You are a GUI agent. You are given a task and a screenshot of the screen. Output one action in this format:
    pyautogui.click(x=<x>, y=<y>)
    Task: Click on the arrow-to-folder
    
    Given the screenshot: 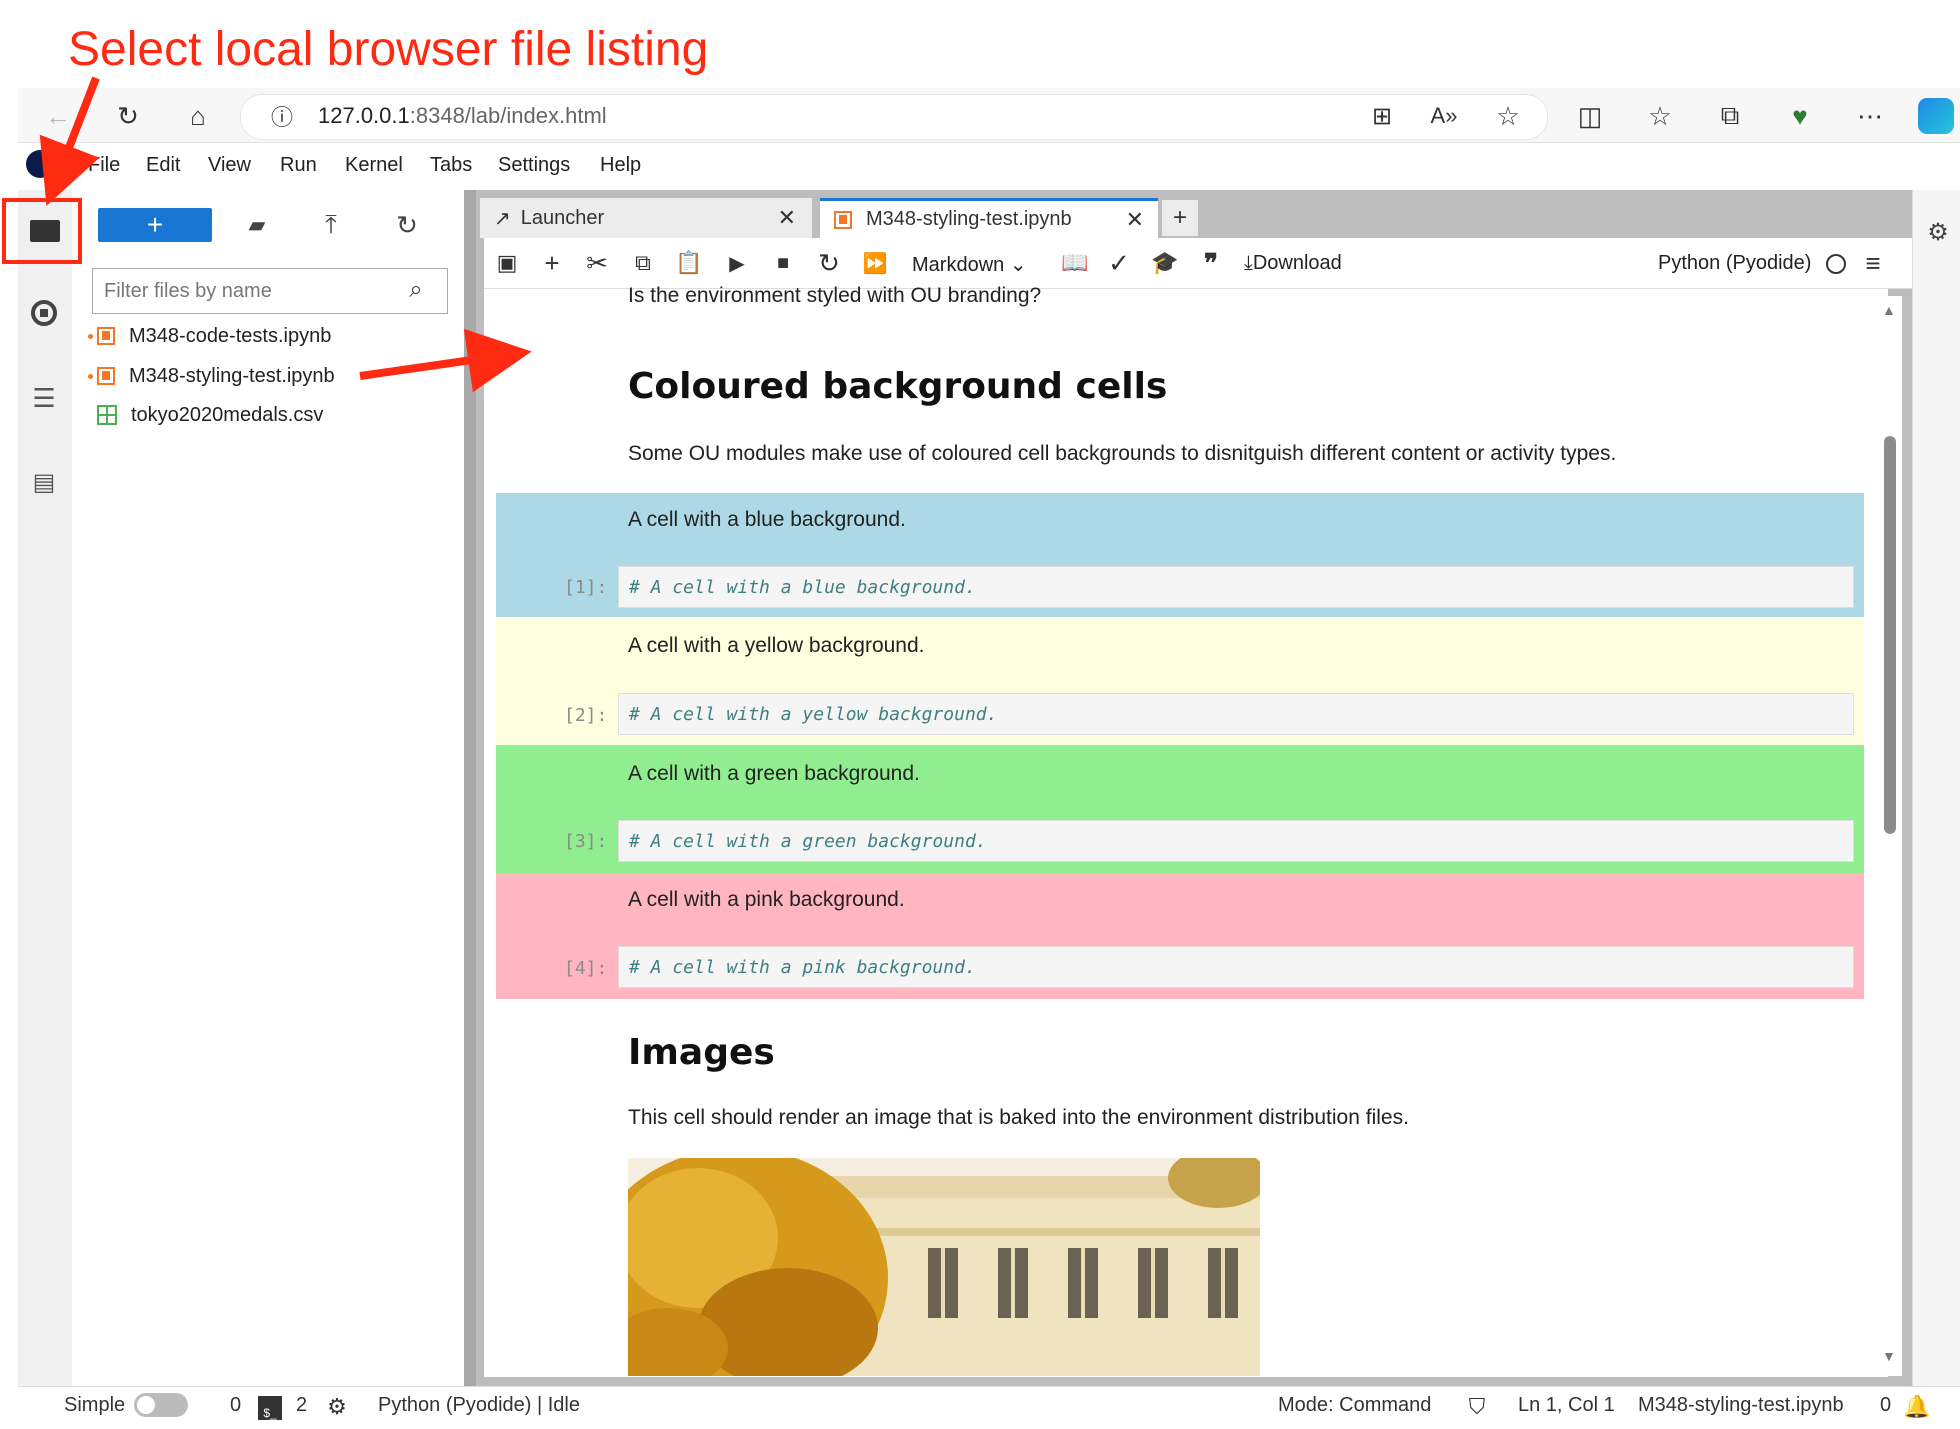 What is the action you would take?
    pyautogui.click(x=69, y=141)
    